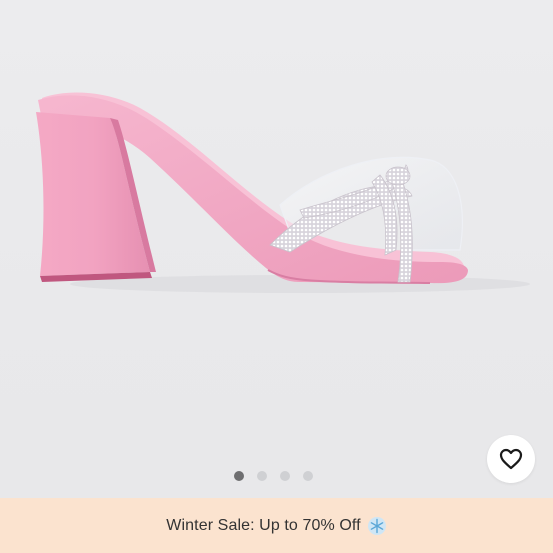  Describe the element at coordinates (273, 476) in the screenshot. I see `carousel-indicators` at that location.